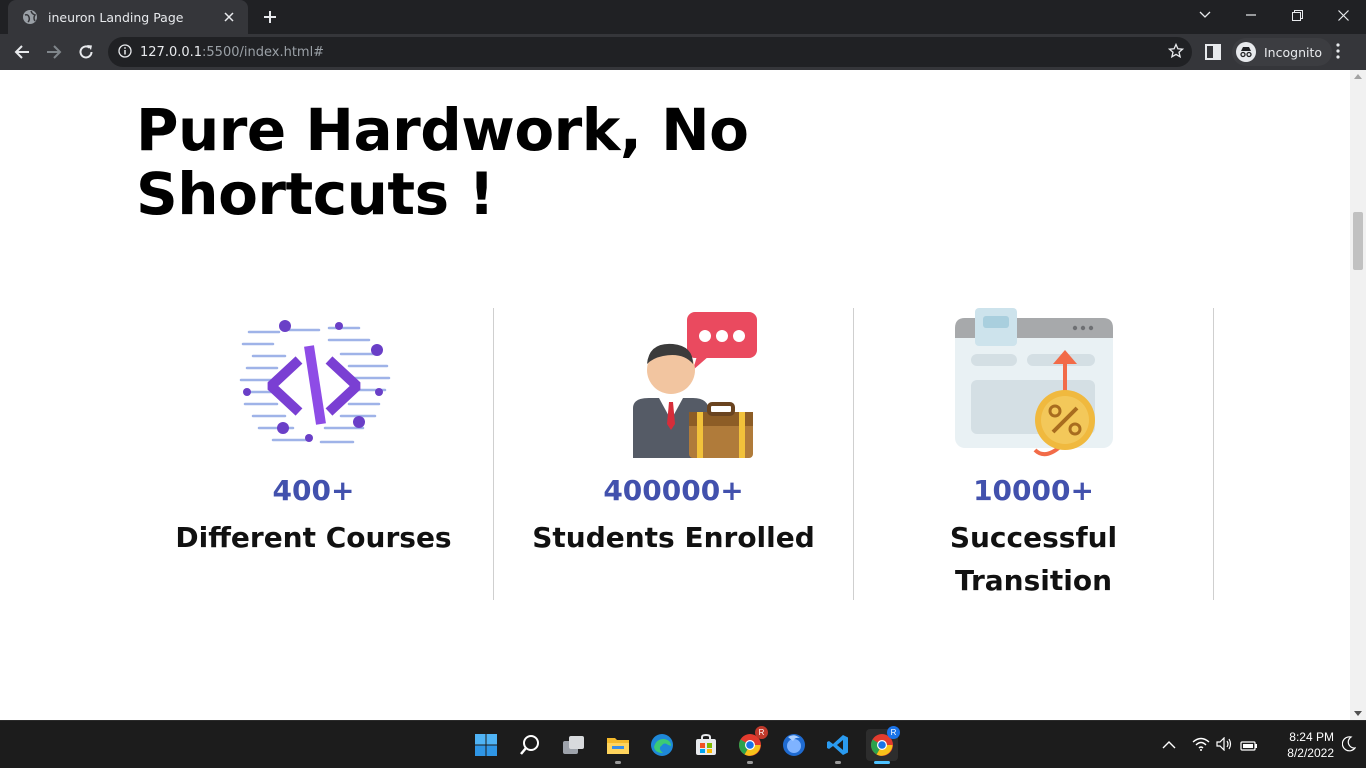  I want to click on page-title: Pure Hardwork, No Shortcuts !, so click(442, 162).